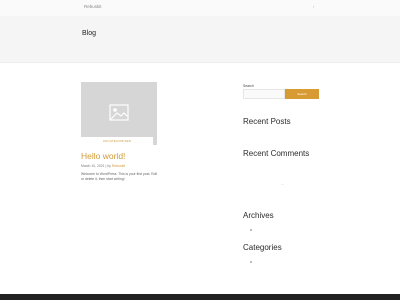  I want to click on menu-toggle-icon: ›, so click(313, 6).